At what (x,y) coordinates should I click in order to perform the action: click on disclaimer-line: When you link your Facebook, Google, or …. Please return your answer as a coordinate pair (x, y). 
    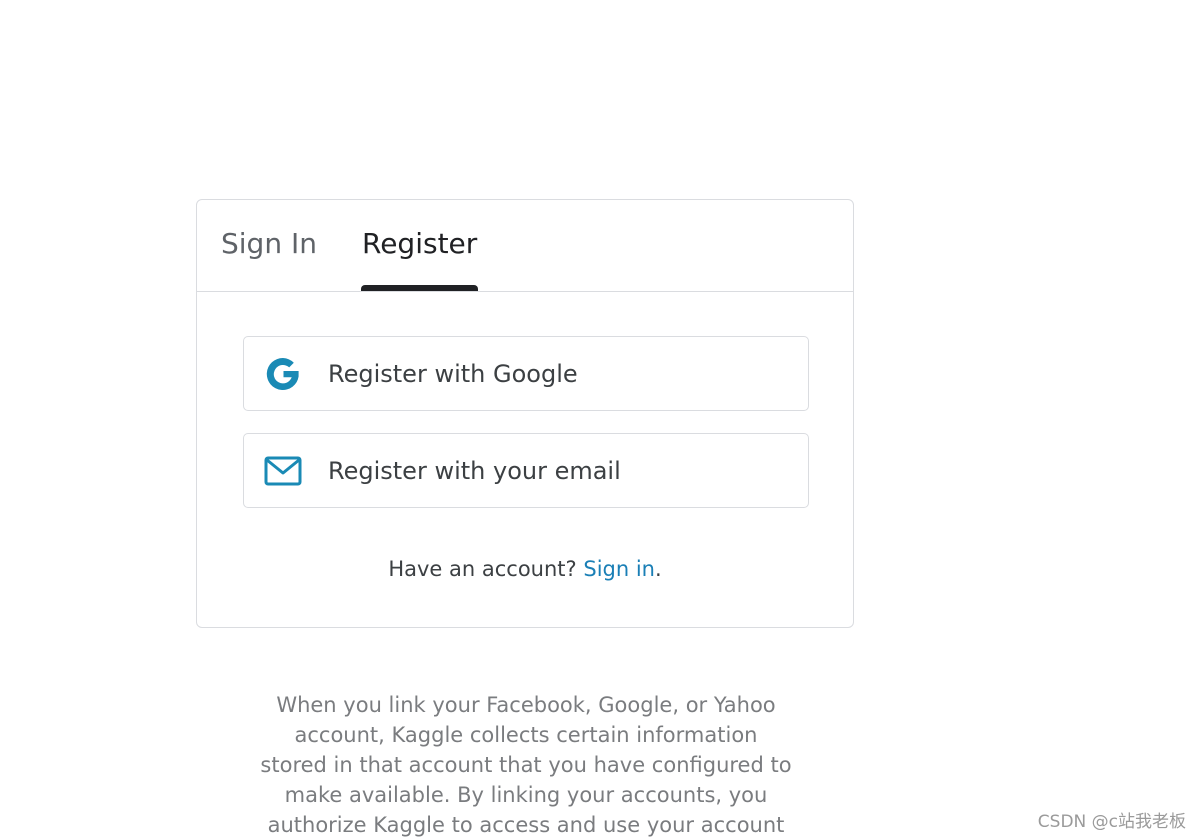
    Looking at the image, I should click on (526, 705).